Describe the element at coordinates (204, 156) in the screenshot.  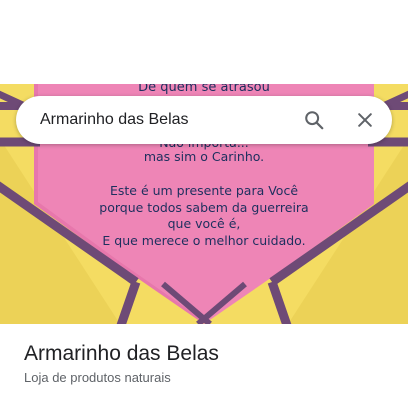
I see `card-line: mas sim o Carinho.` at that location.